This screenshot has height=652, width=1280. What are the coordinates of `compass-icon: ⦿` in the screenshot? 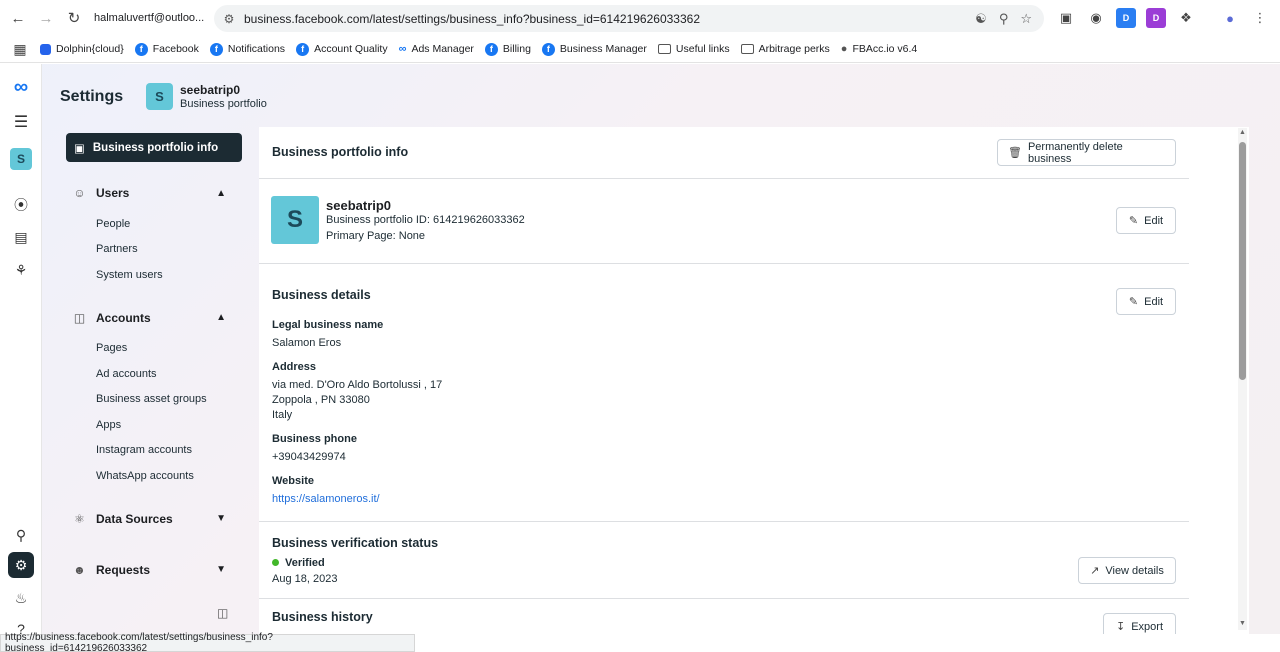 It's located at (21, 205).